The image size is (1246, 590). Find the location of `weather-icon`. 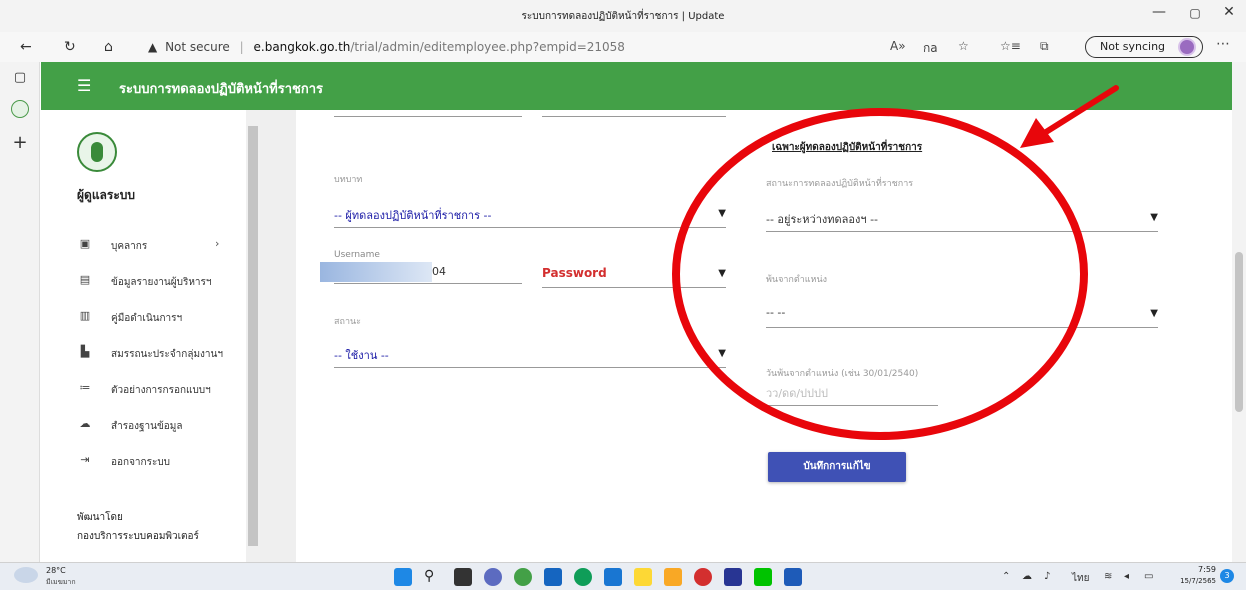

weather-icon is located at coordinates (26, 575).